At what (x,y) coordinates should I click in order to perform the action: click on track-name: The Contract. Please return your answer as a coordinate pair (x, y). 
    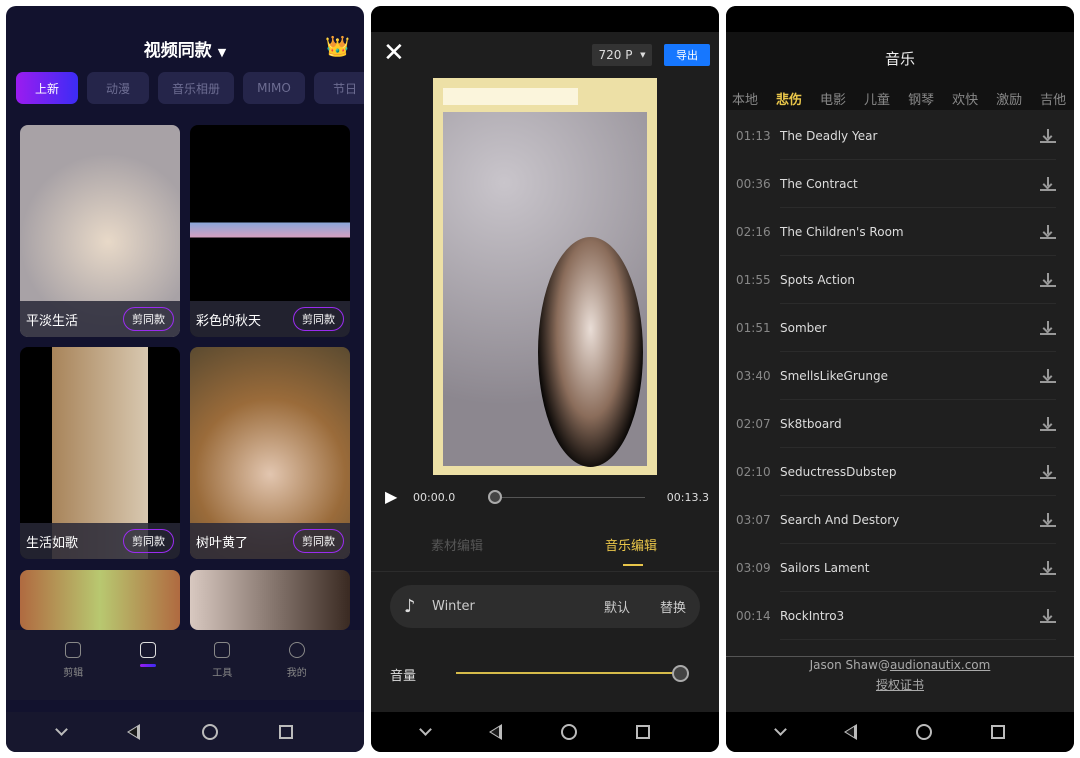
    Looking at the image, I should click on (819, 184).